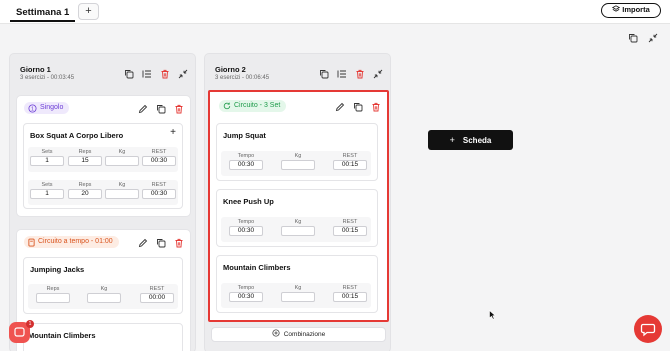  I want to click on add-set-button: +, so click(173, 132).